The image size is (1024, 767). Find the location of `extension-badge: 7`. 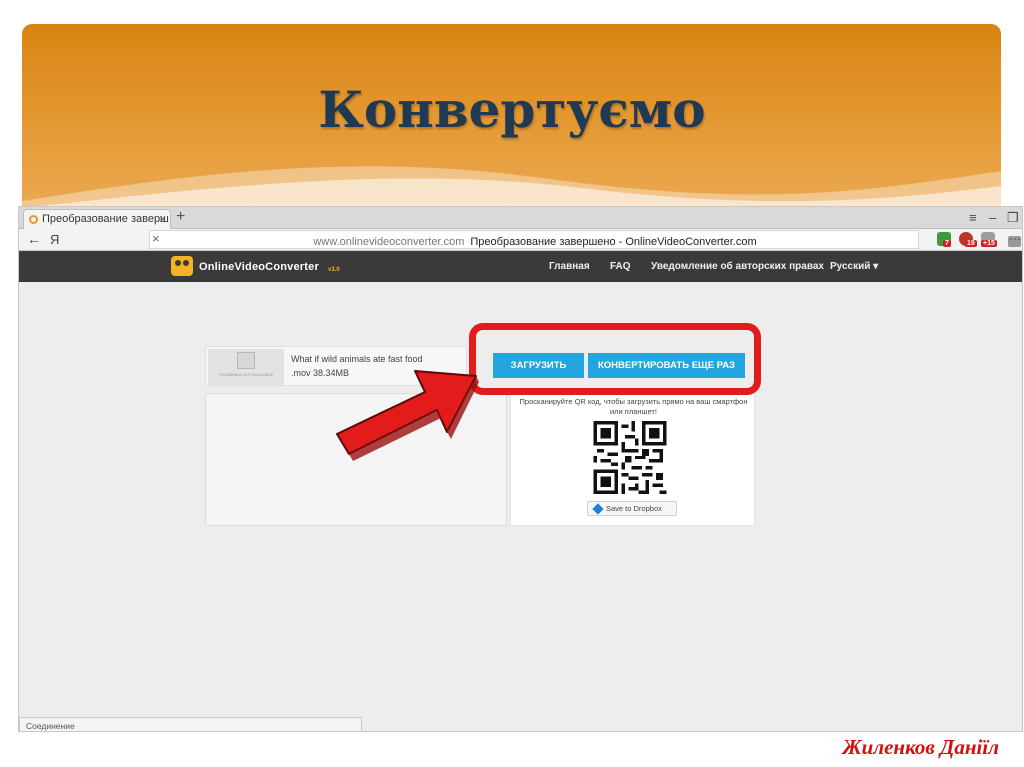

extension-badge: 7 is located at coordinates (947, 243).